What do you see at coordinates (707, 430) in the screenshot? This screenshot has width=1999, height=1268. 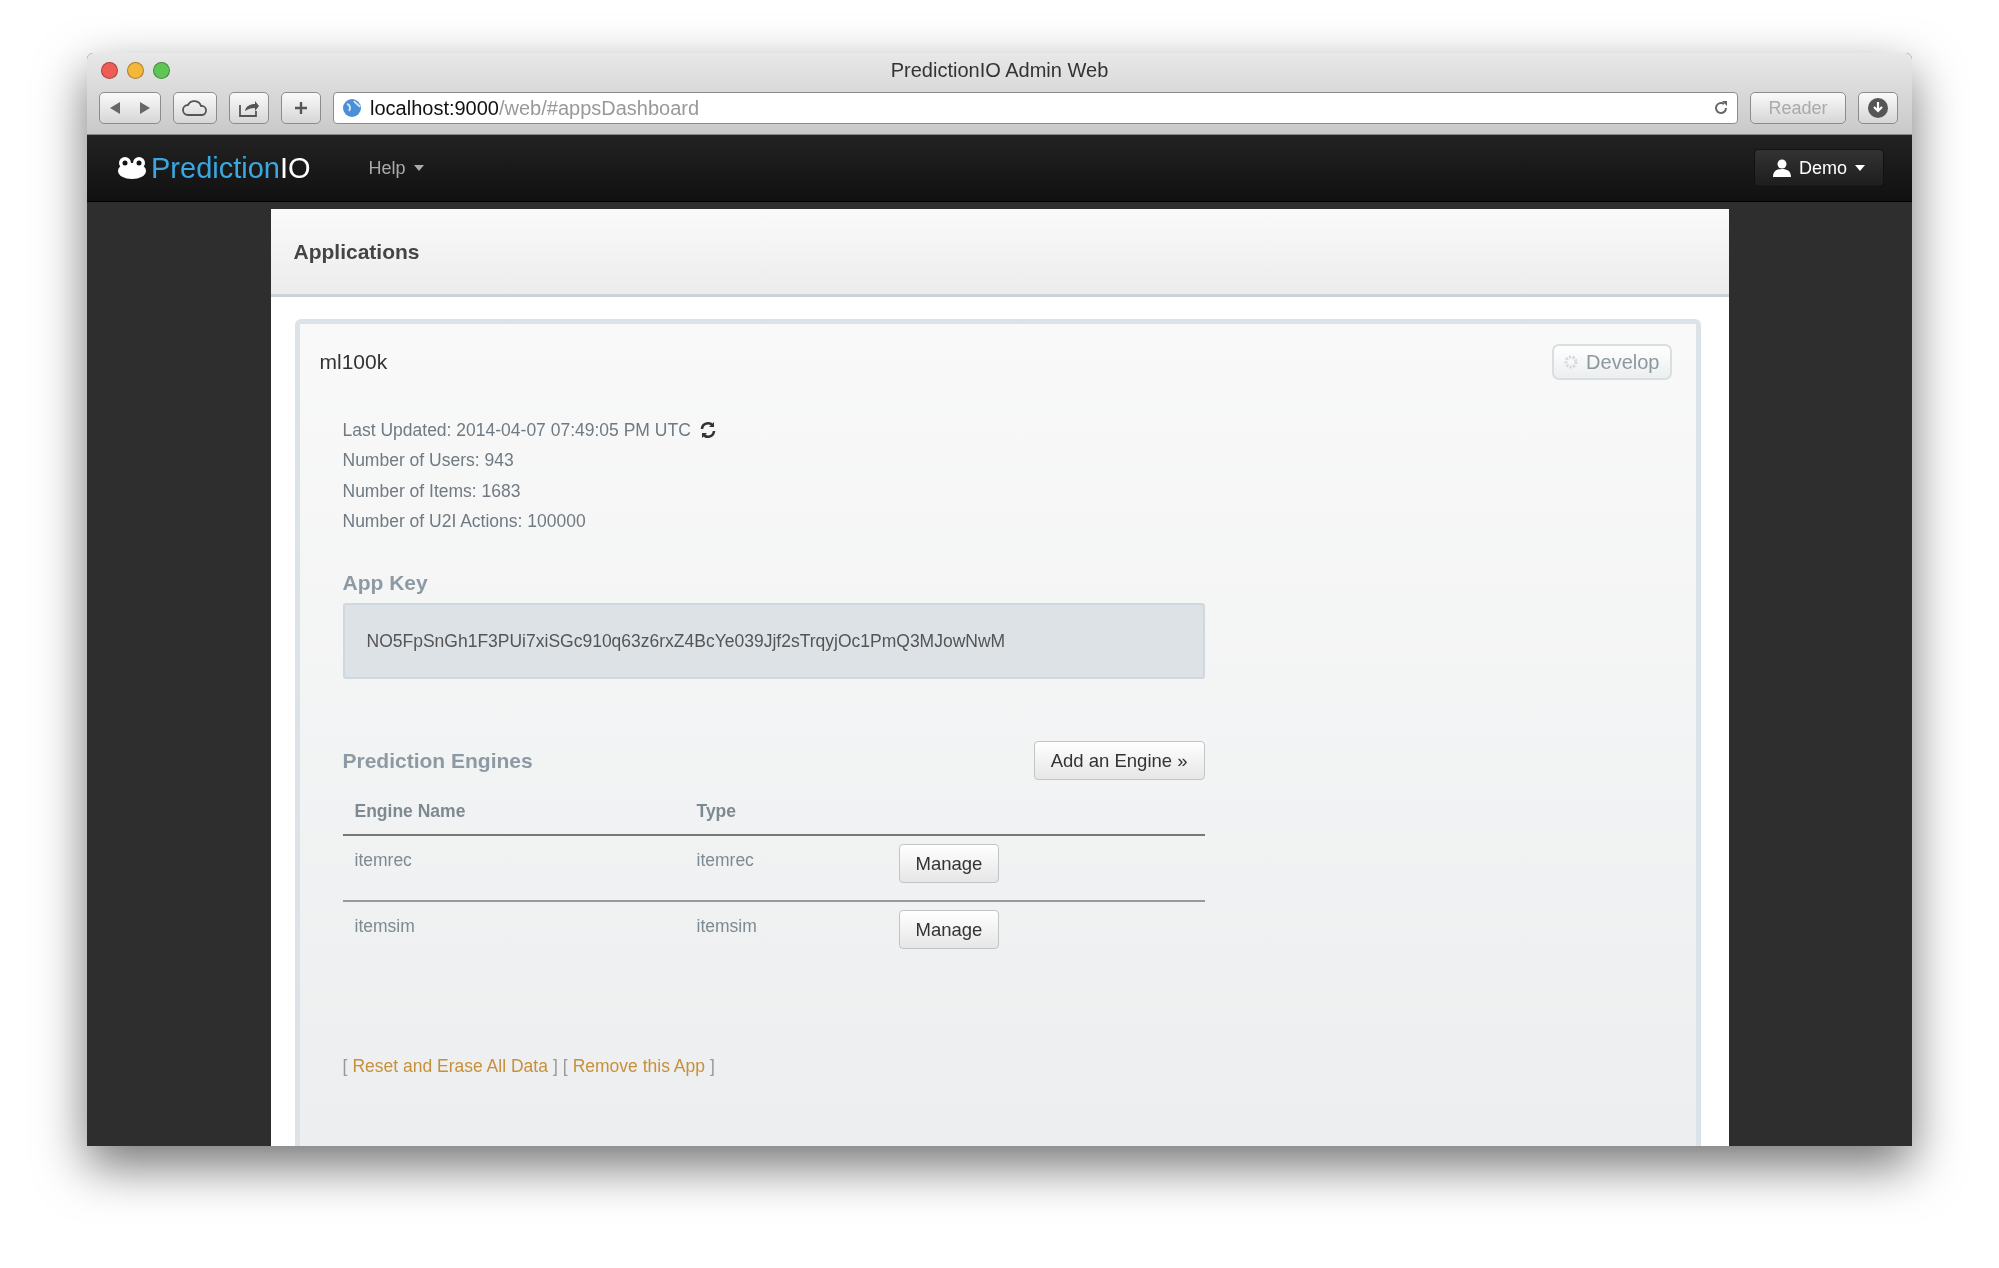 I see `refresh-icon` at bounding box center [707, 430].